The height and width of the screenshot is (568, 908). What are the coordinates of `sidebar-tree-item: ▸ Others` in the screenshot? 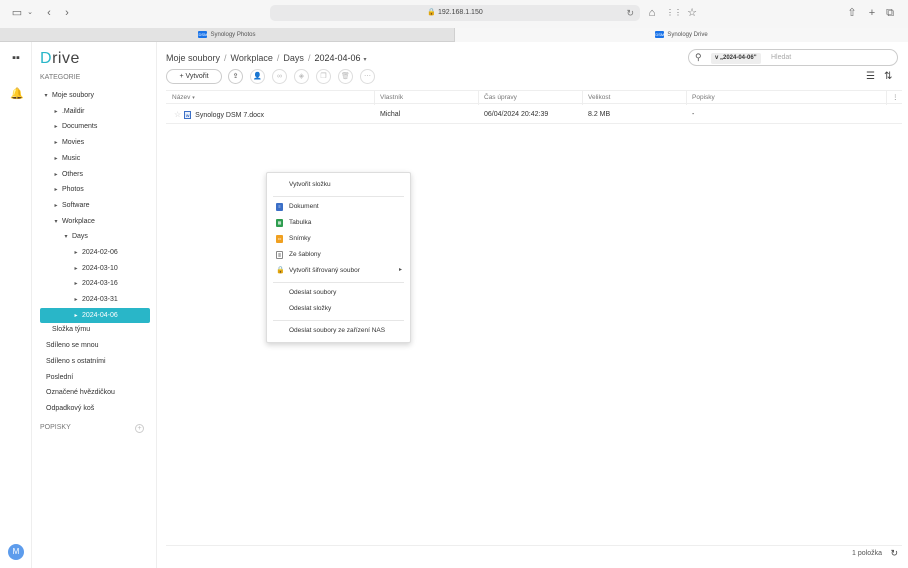 It's located at (91, 174).